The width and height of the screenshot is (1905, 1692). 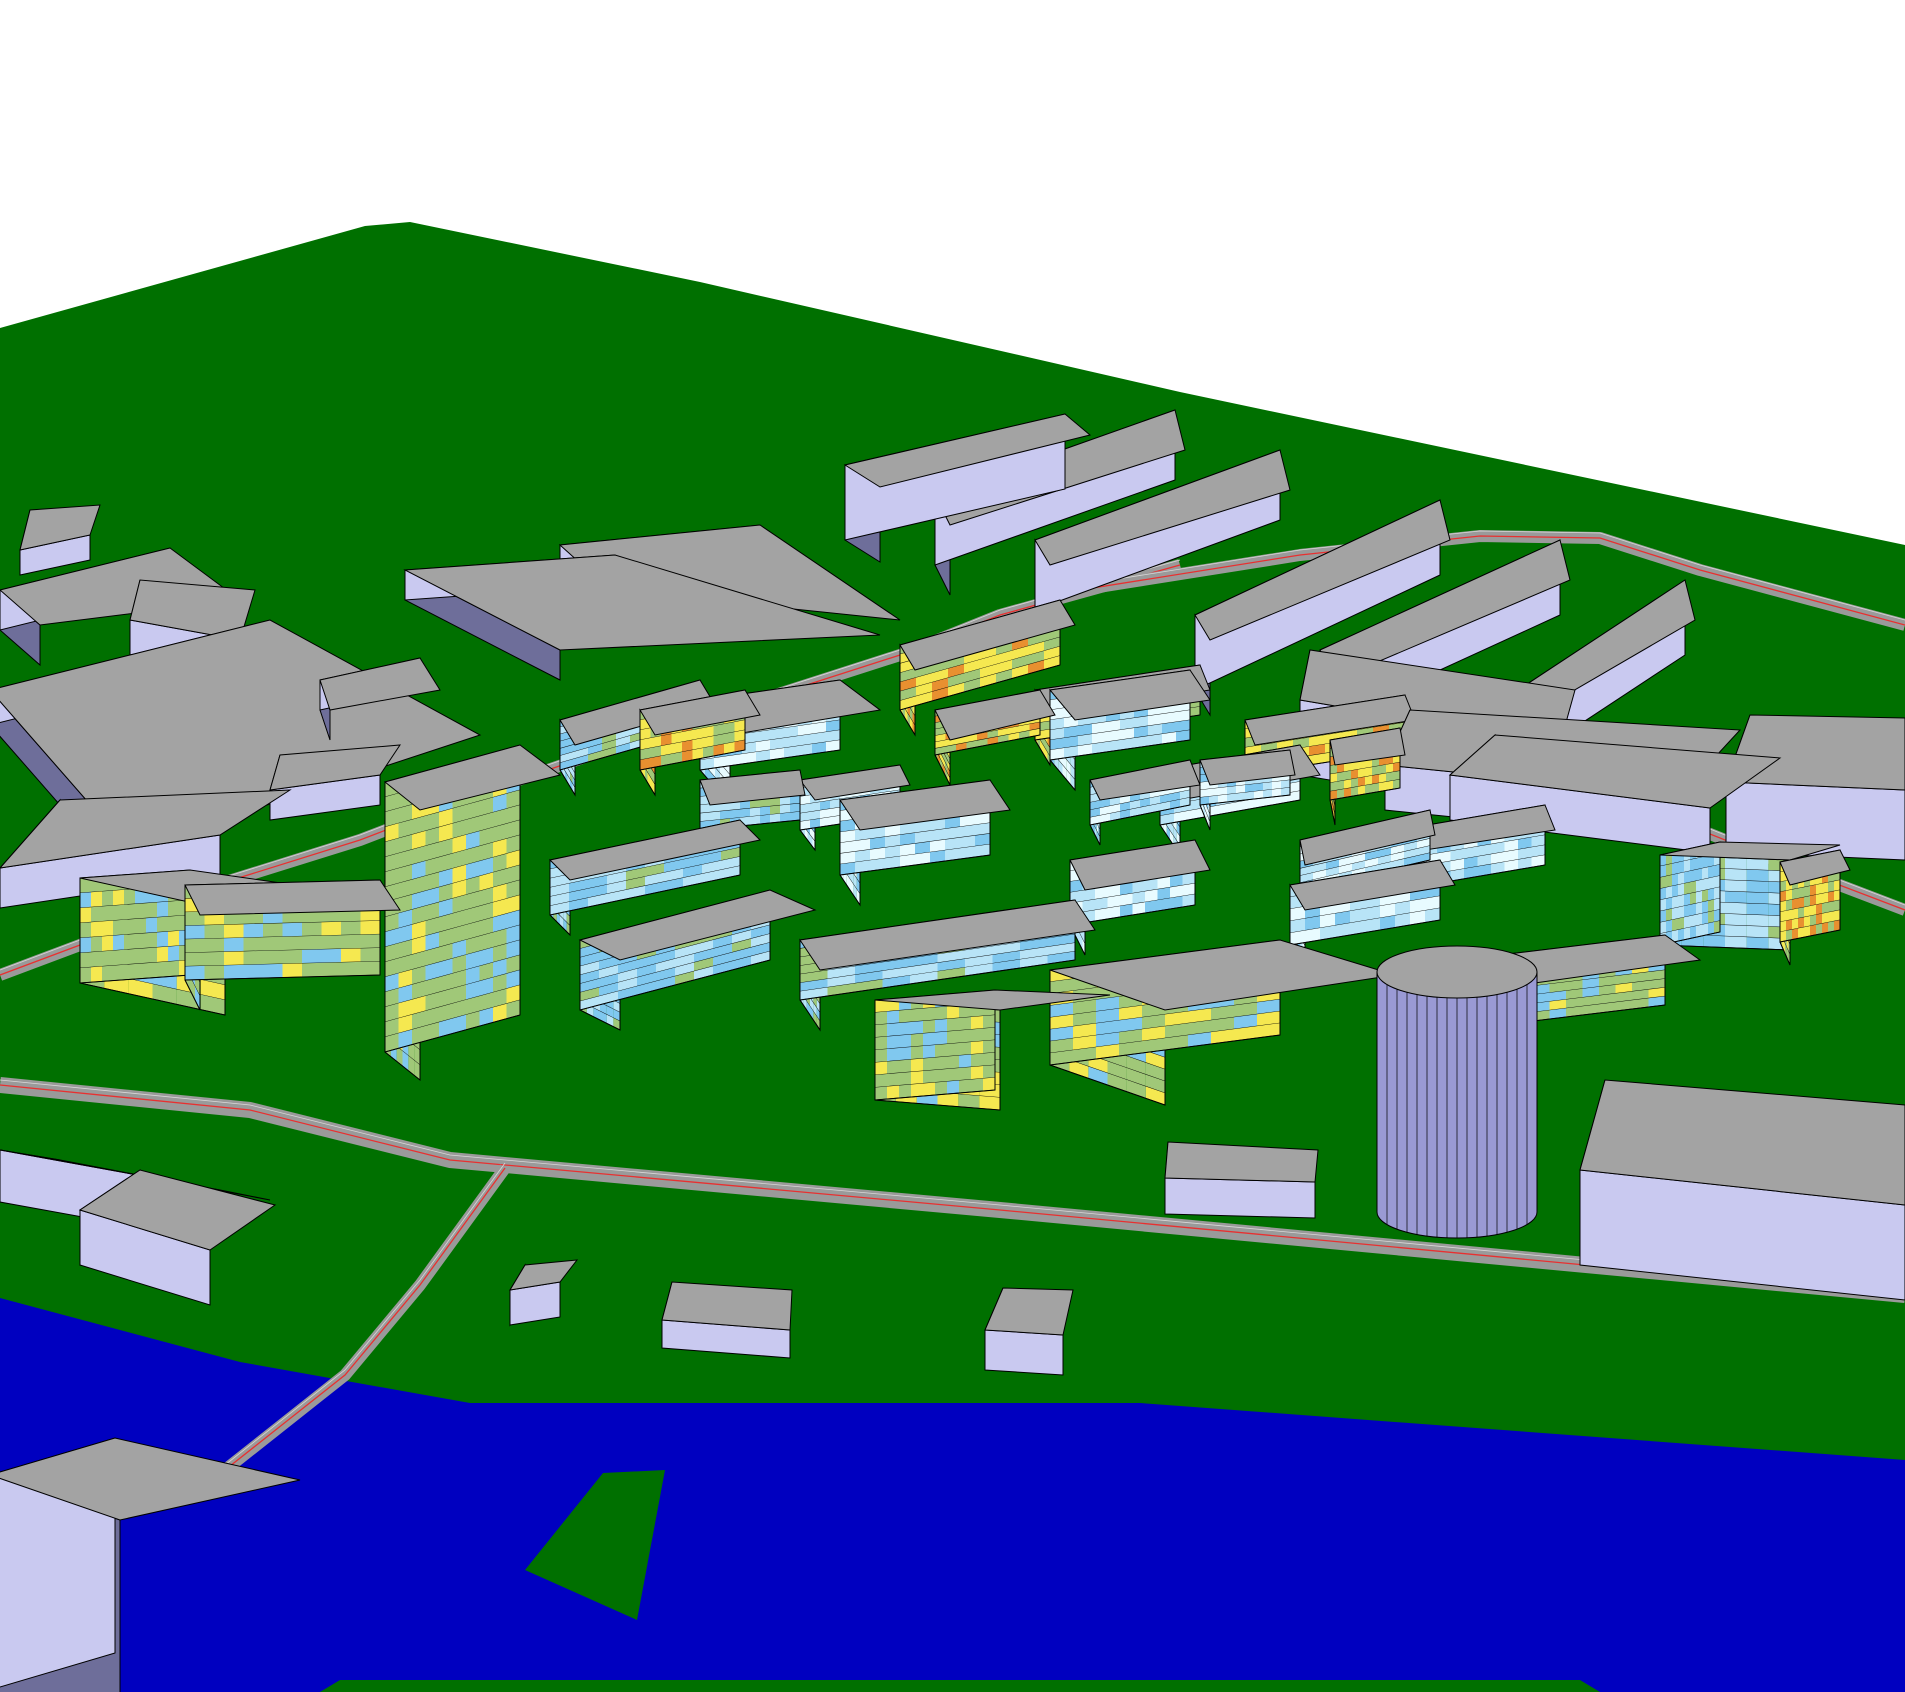 What do you see at coordinates (1457, 1092) in the screenshot?
I see `cylinder-tower` at bounding box center [1457, 1092].